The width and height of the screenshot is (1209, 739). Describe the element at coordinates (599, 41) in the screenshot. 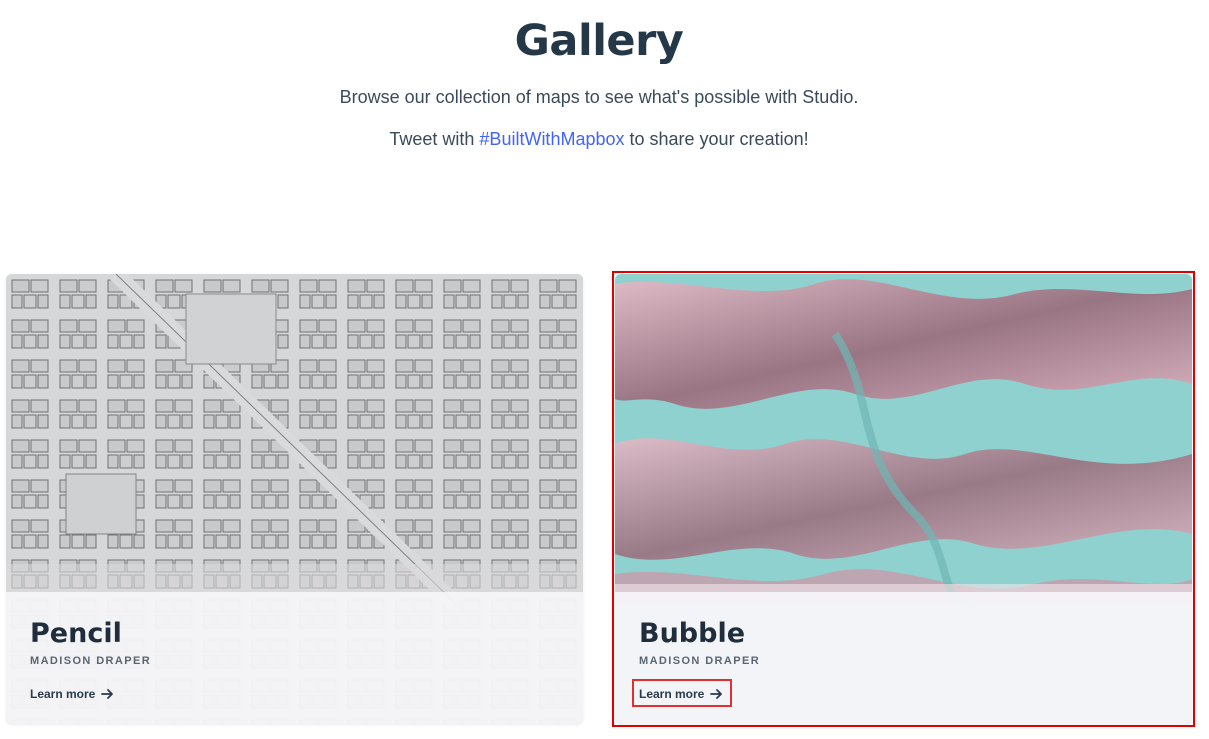

I see `page-title: Gallery` at that location.